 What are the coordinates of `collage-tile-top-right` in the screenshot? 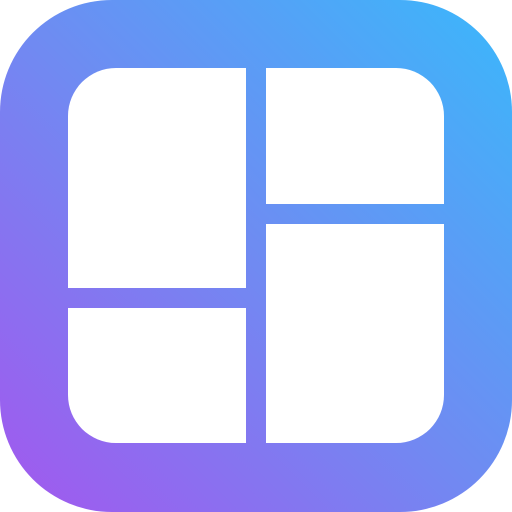 It's located at (355, 136).